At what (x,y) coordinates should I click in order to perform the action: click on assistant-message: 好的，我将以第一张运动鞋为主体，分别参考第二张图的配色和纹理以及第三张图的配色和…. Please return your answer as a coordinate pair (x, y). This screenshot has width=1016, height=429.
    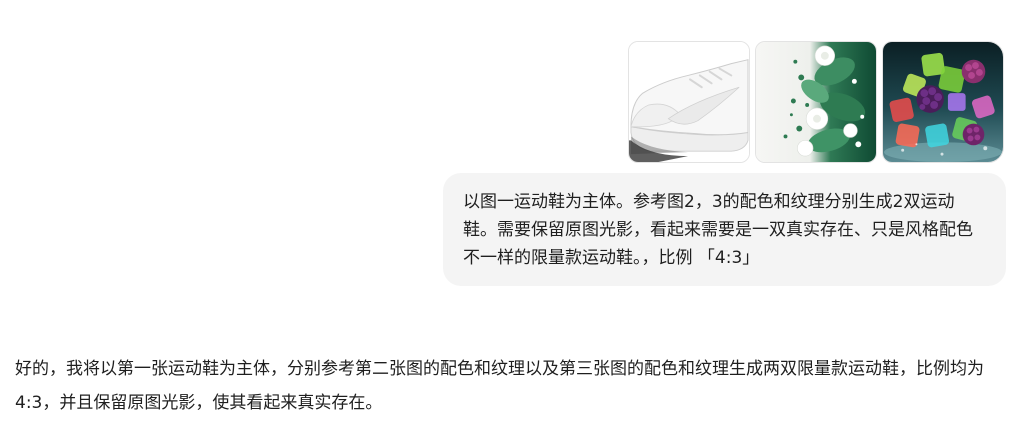
    Looking at the image, I should click on (499, 386).